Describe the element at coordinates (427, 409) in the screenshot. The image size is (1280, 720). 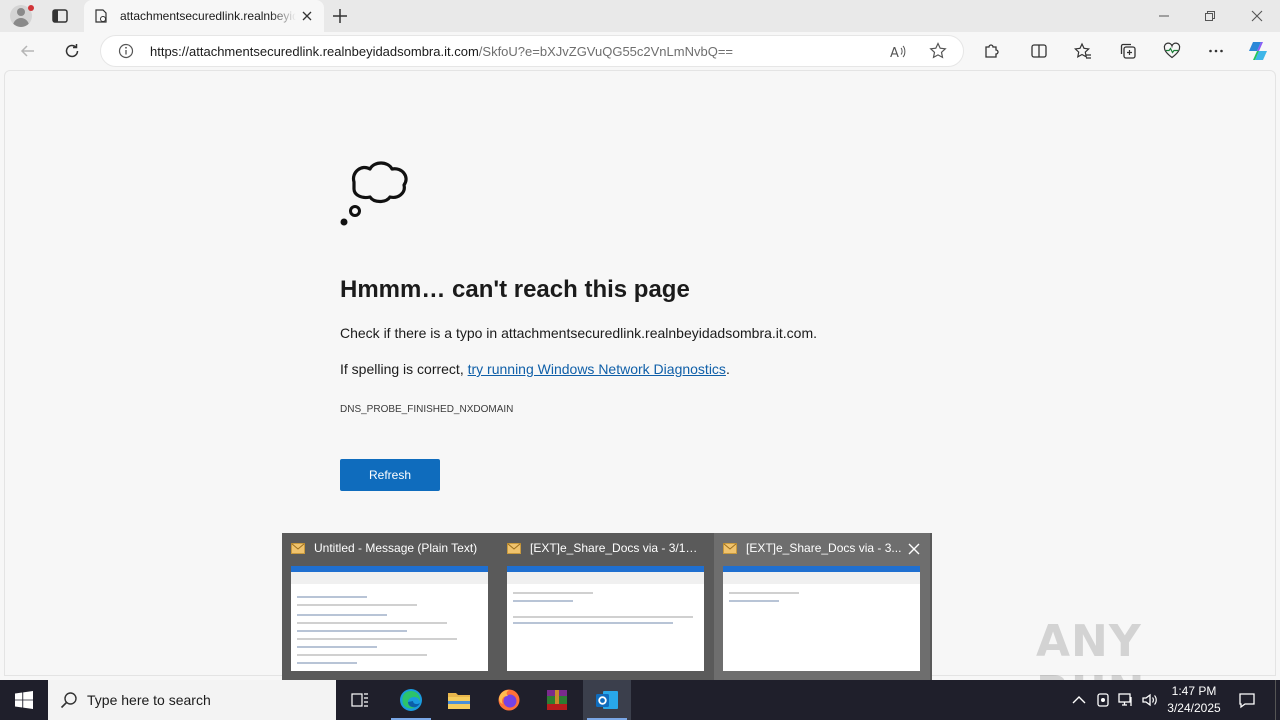
I see `error-code: DNS_PROBE_FINISHED_NXDOMAIN` at that location.